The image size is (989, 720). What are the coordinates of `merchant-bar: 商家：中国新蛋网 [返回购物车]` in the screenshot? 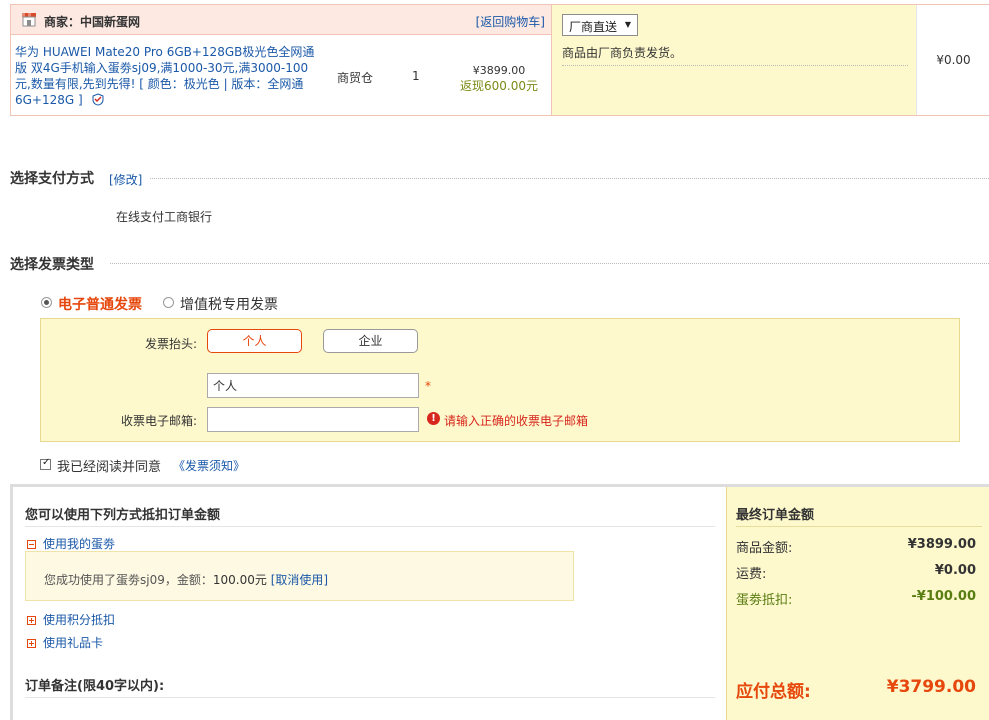 It's located at (281, 20).